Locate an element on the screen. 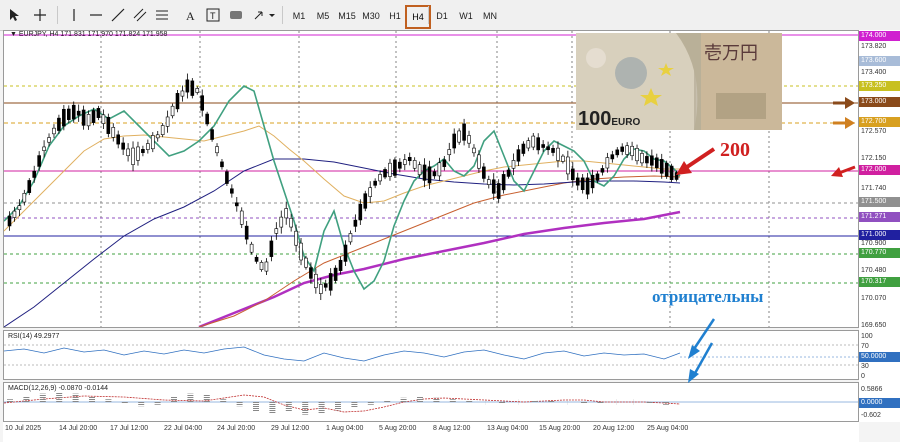 The image size is (900, 442). level-tag-17325: 173.250 is located at coordinates (879, 86).